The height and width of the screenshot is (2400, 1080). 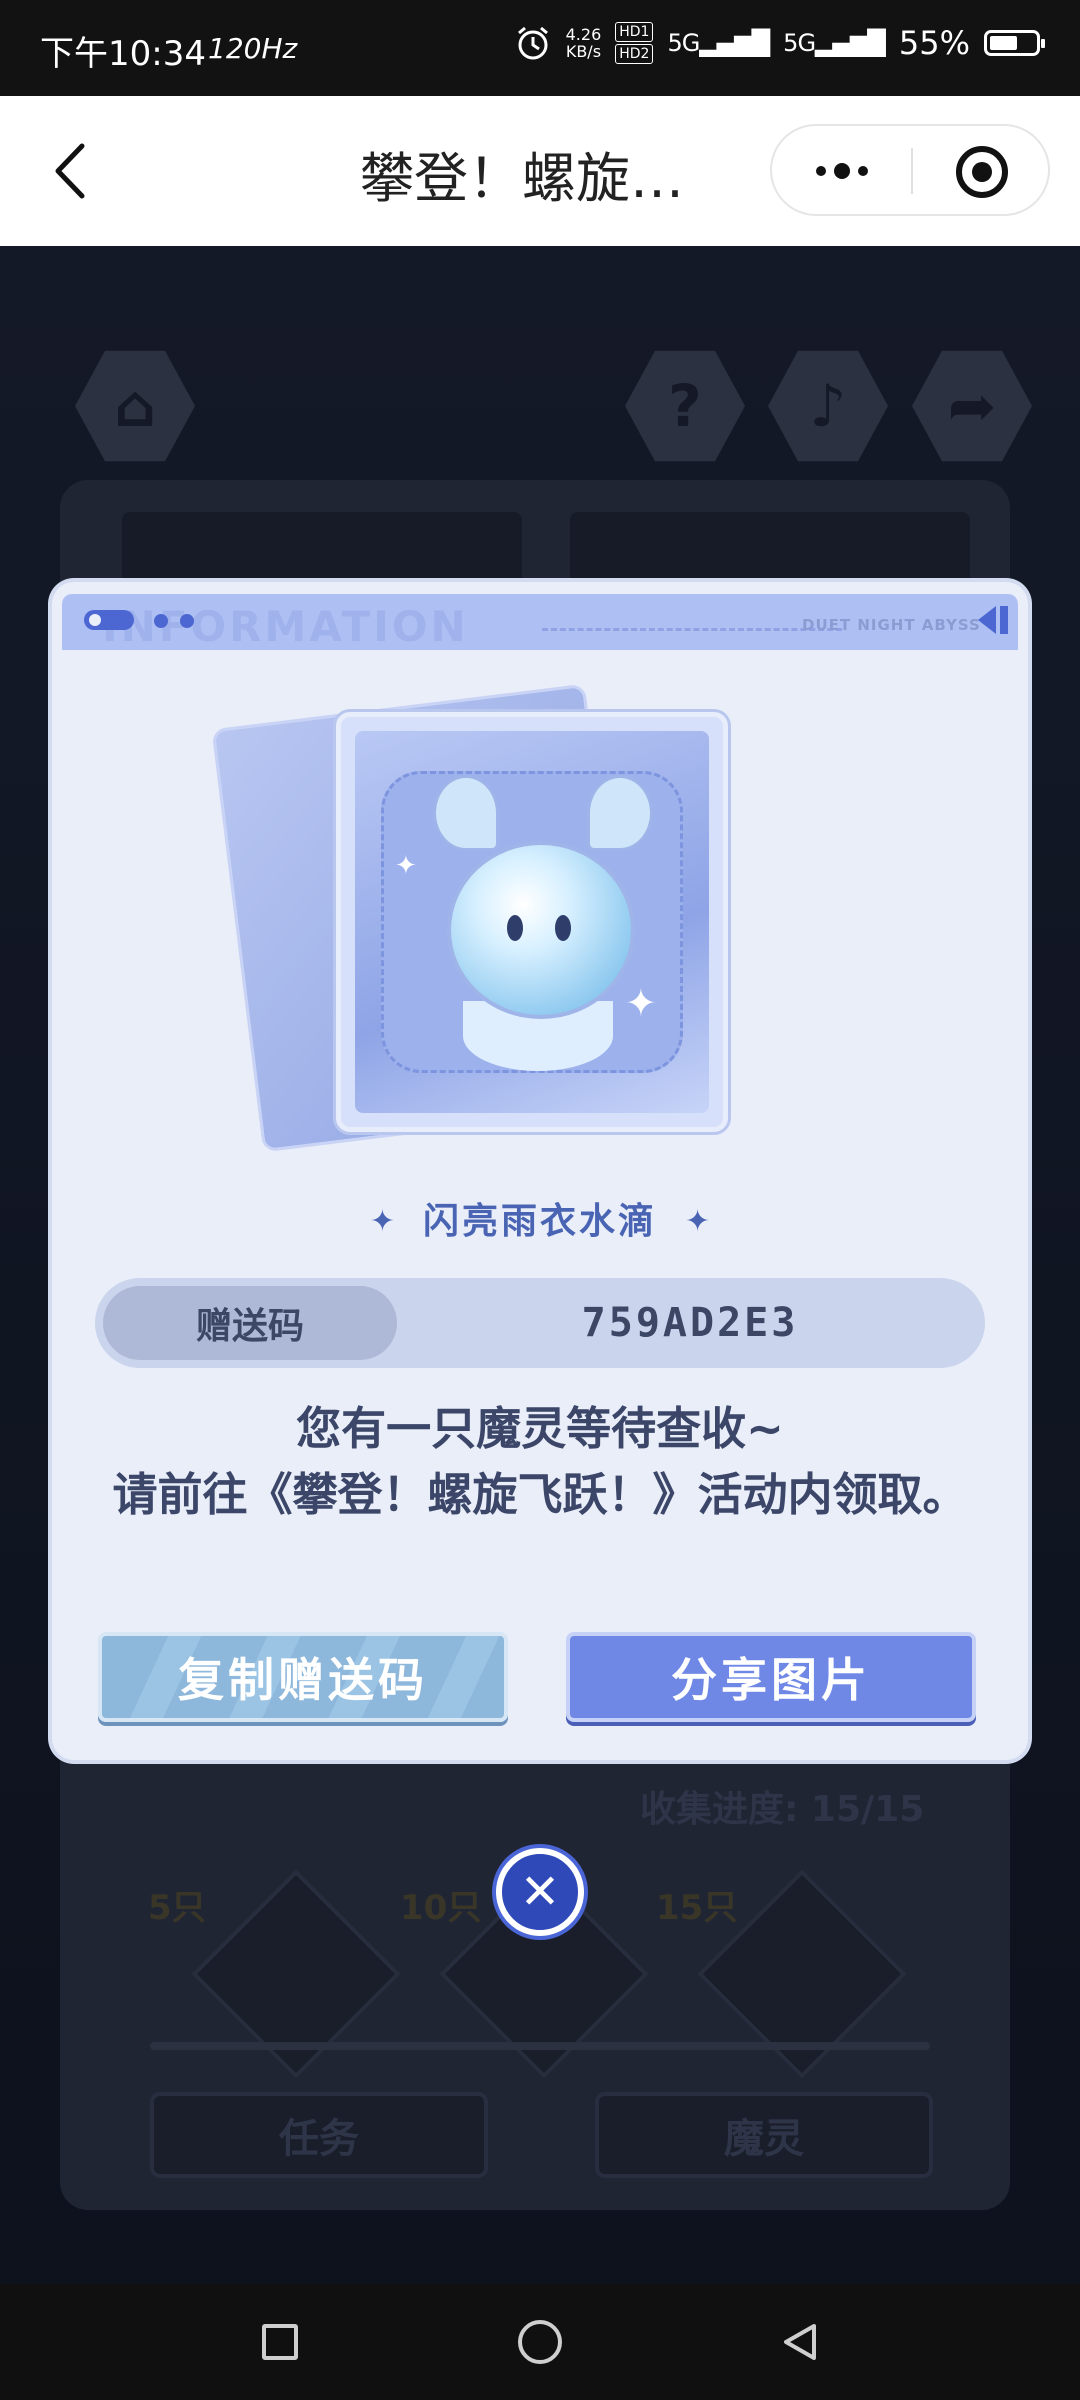 What do you see at coordinates (1014, 43) in the screenshot?
I see `battery-icon` at bounding box center [1014, 43].